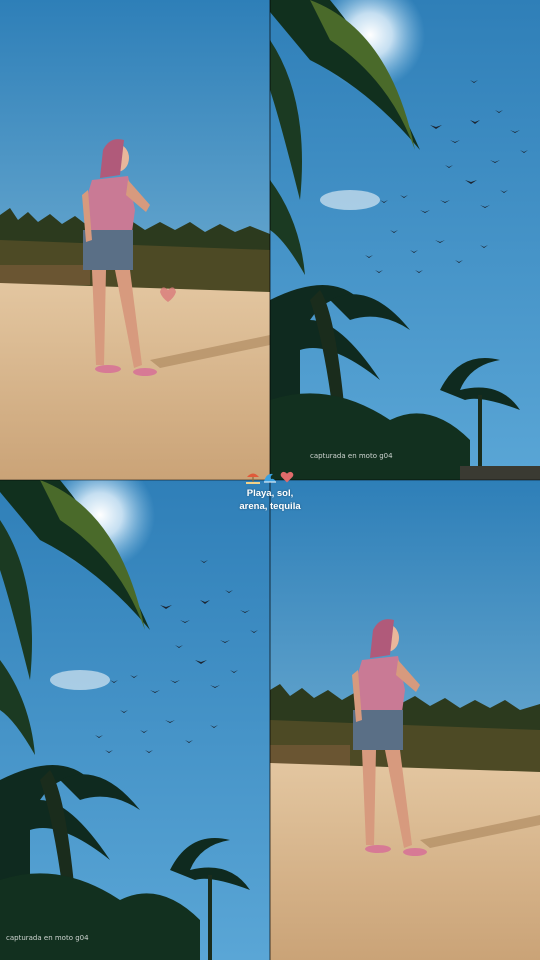  I want to click on caption-line-1: Playa, sol,, so click(270, 493).